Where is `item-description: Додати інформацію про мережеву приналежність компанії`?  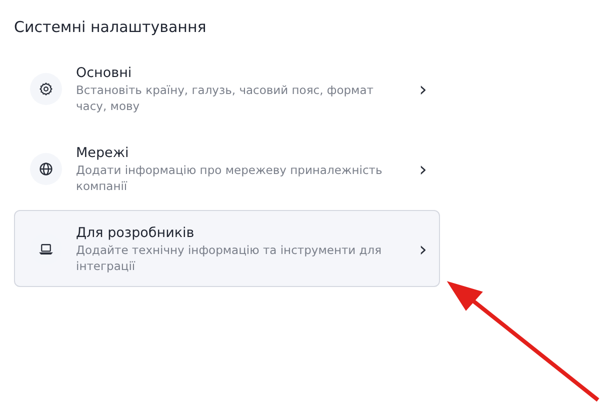 item-description: Додати інформацію про мережеву приналежність компанії is located at coordinates (230, 178).